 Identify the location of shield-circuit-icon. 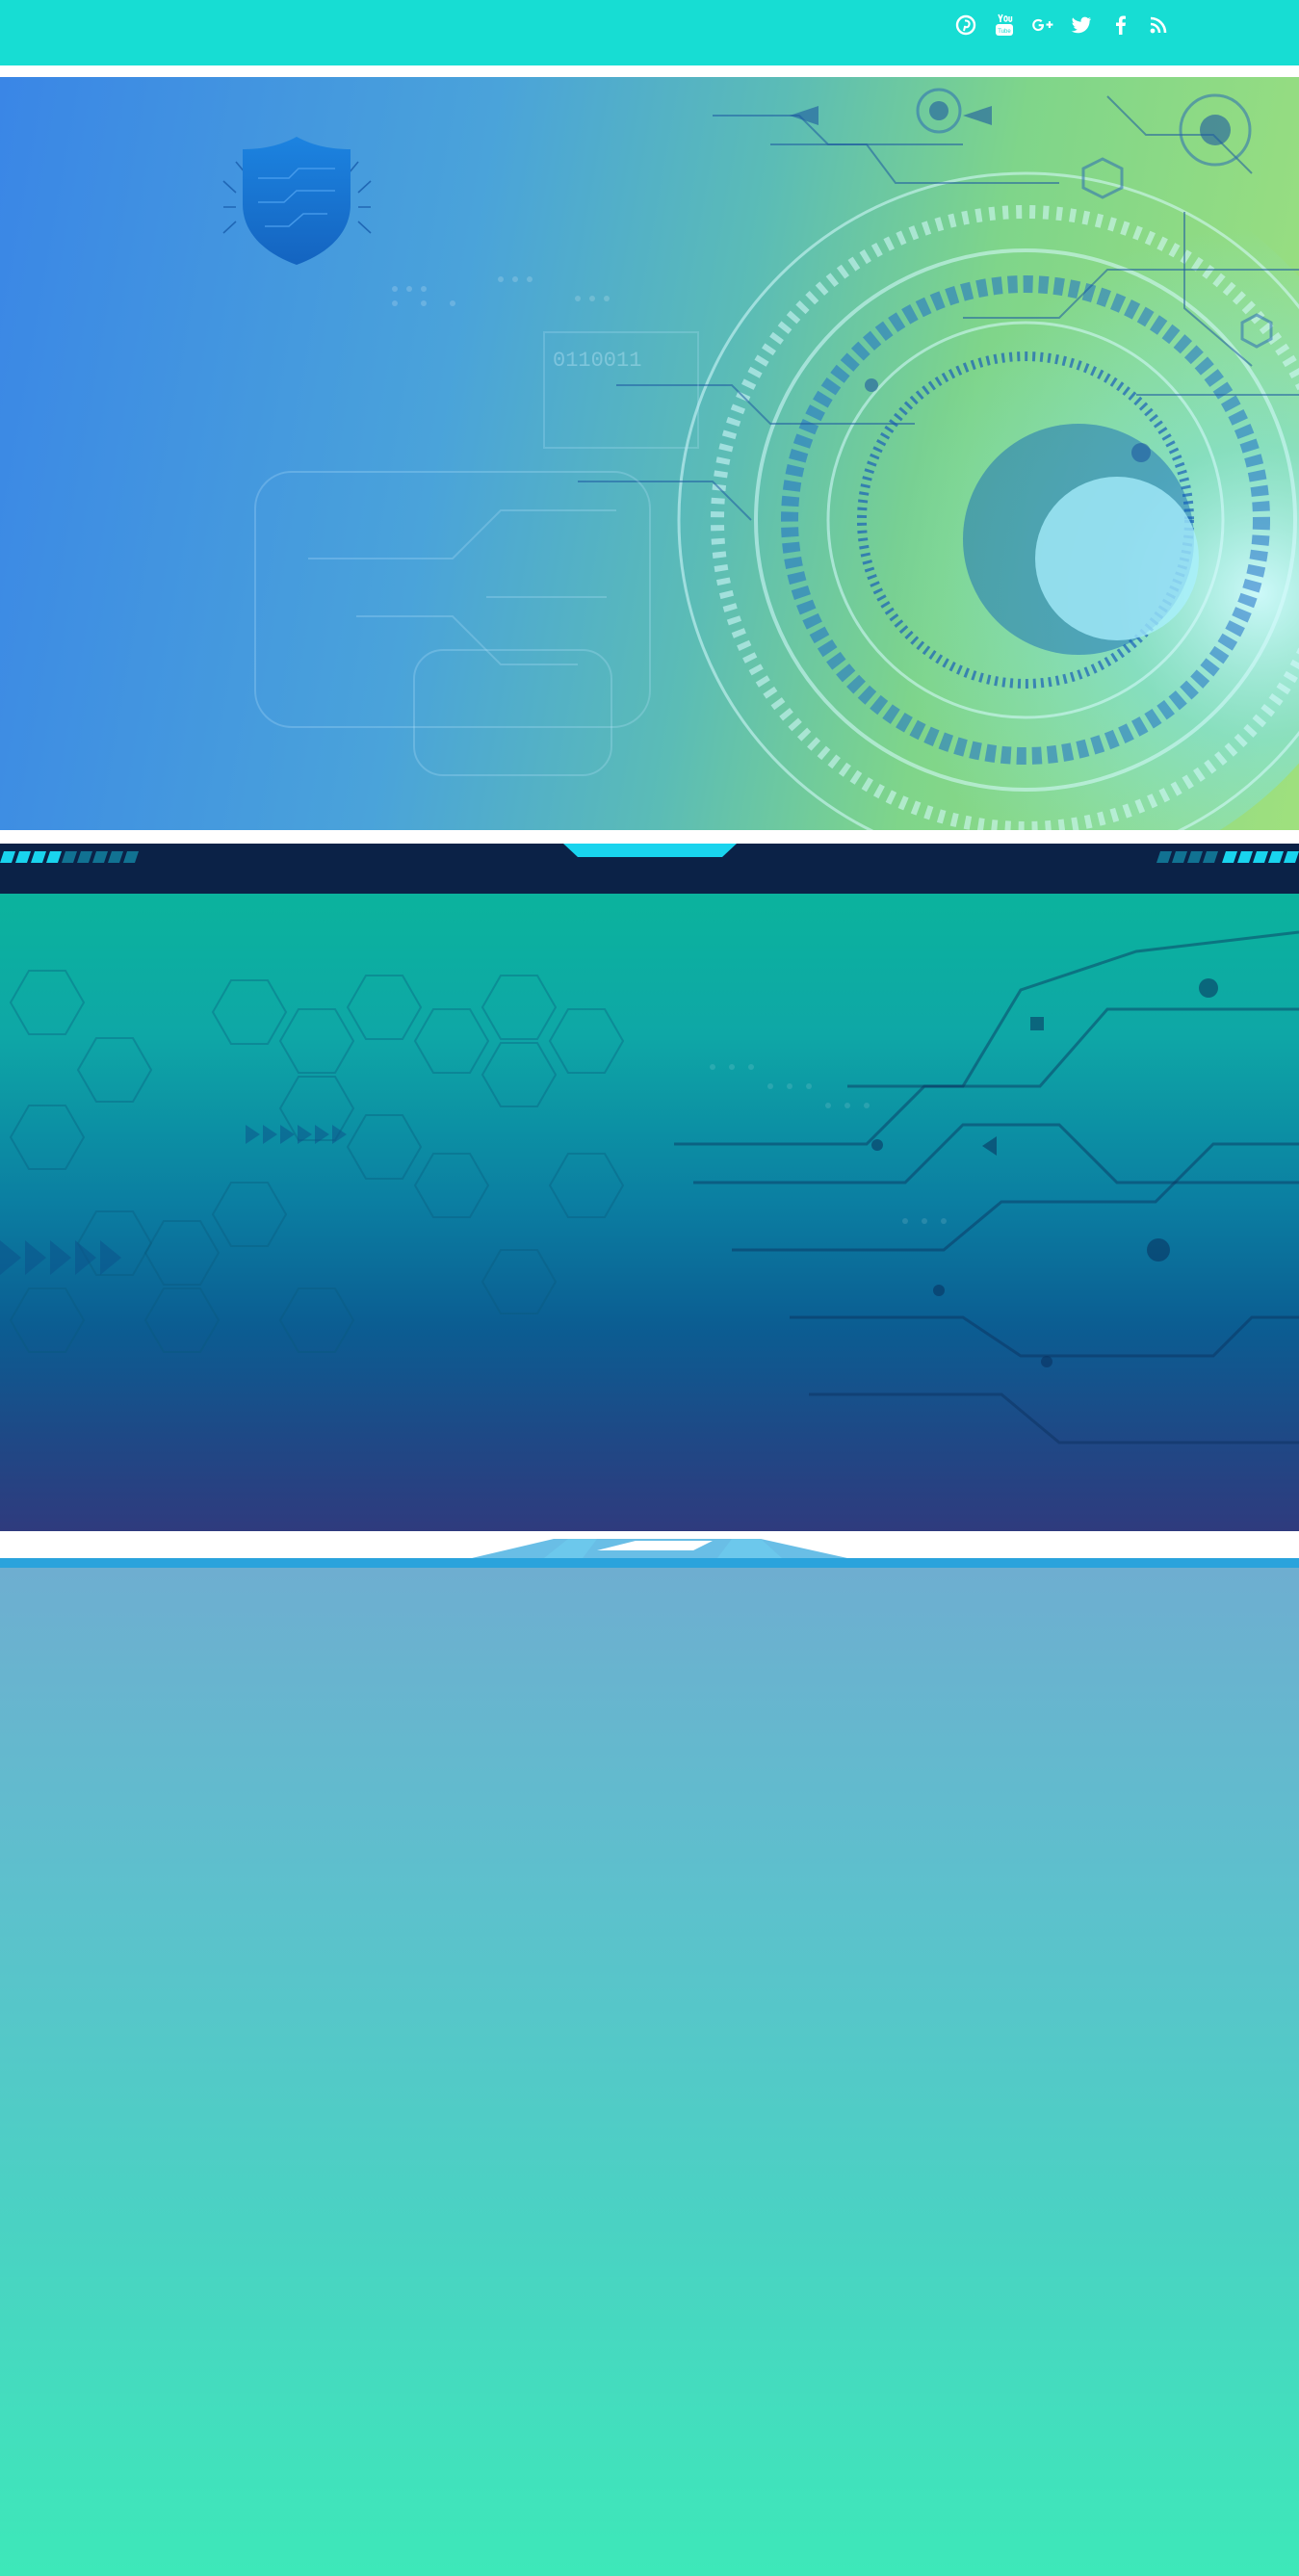
(297, 201).